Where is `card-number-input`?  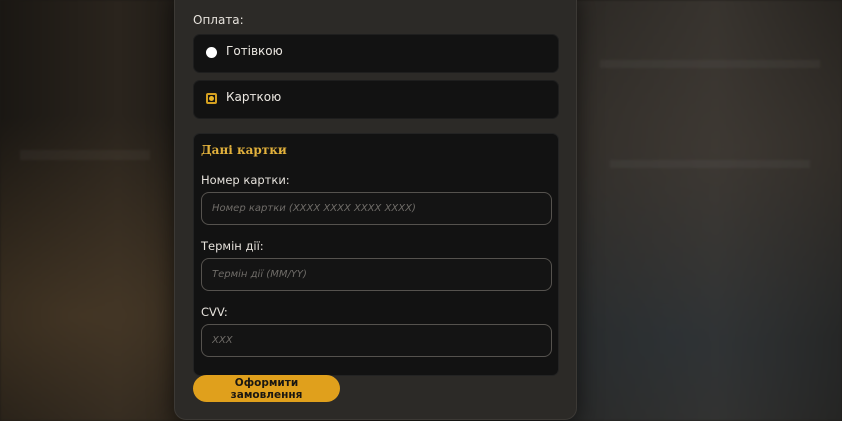 card-number-input is located at coordinates (376, 208).